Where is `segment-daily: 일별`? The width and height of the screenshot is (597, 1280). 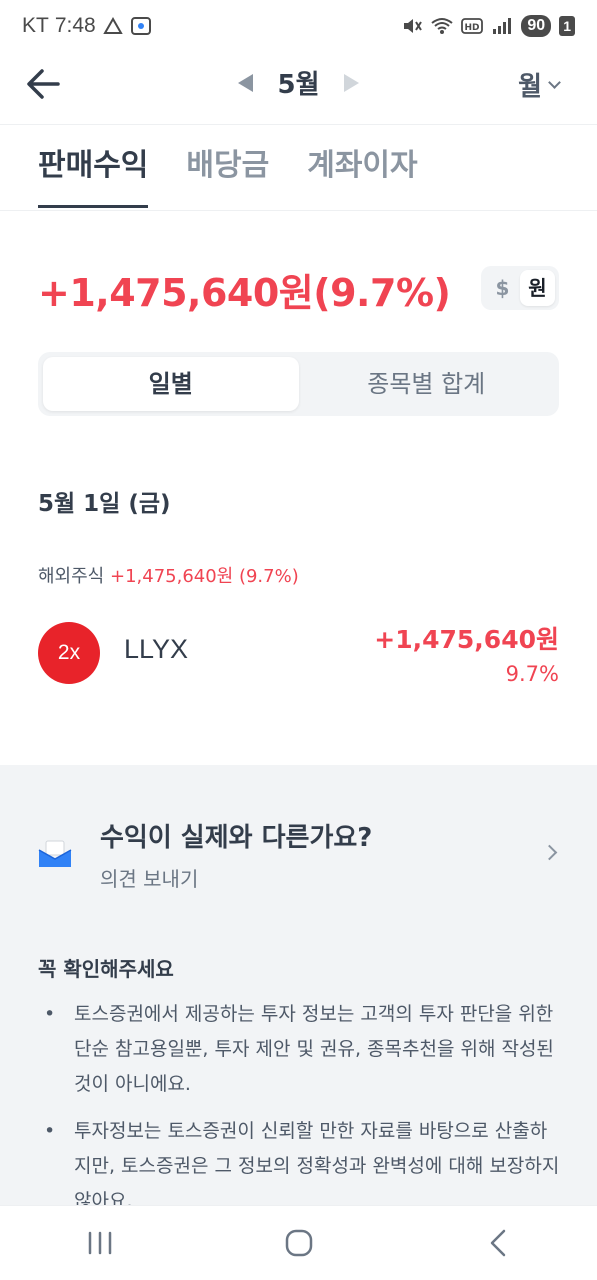
segment-daily: 일별 is located at coordinates (171, 384).